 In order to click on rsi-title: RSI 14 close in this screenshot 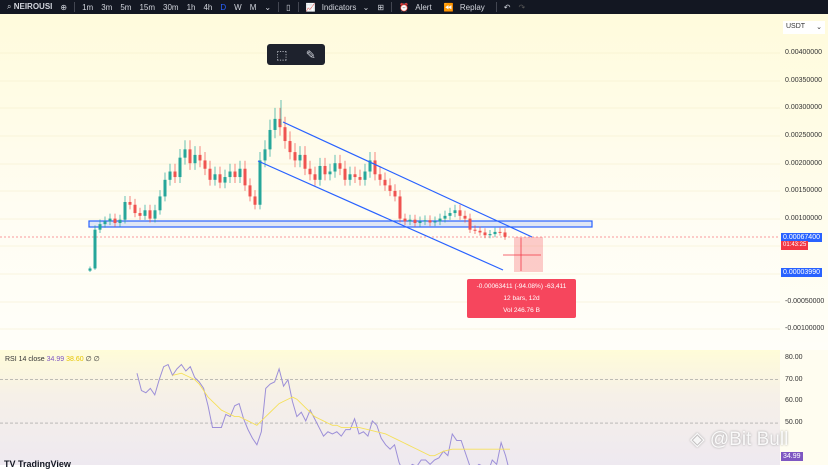, I will do `click(25, 359)`.